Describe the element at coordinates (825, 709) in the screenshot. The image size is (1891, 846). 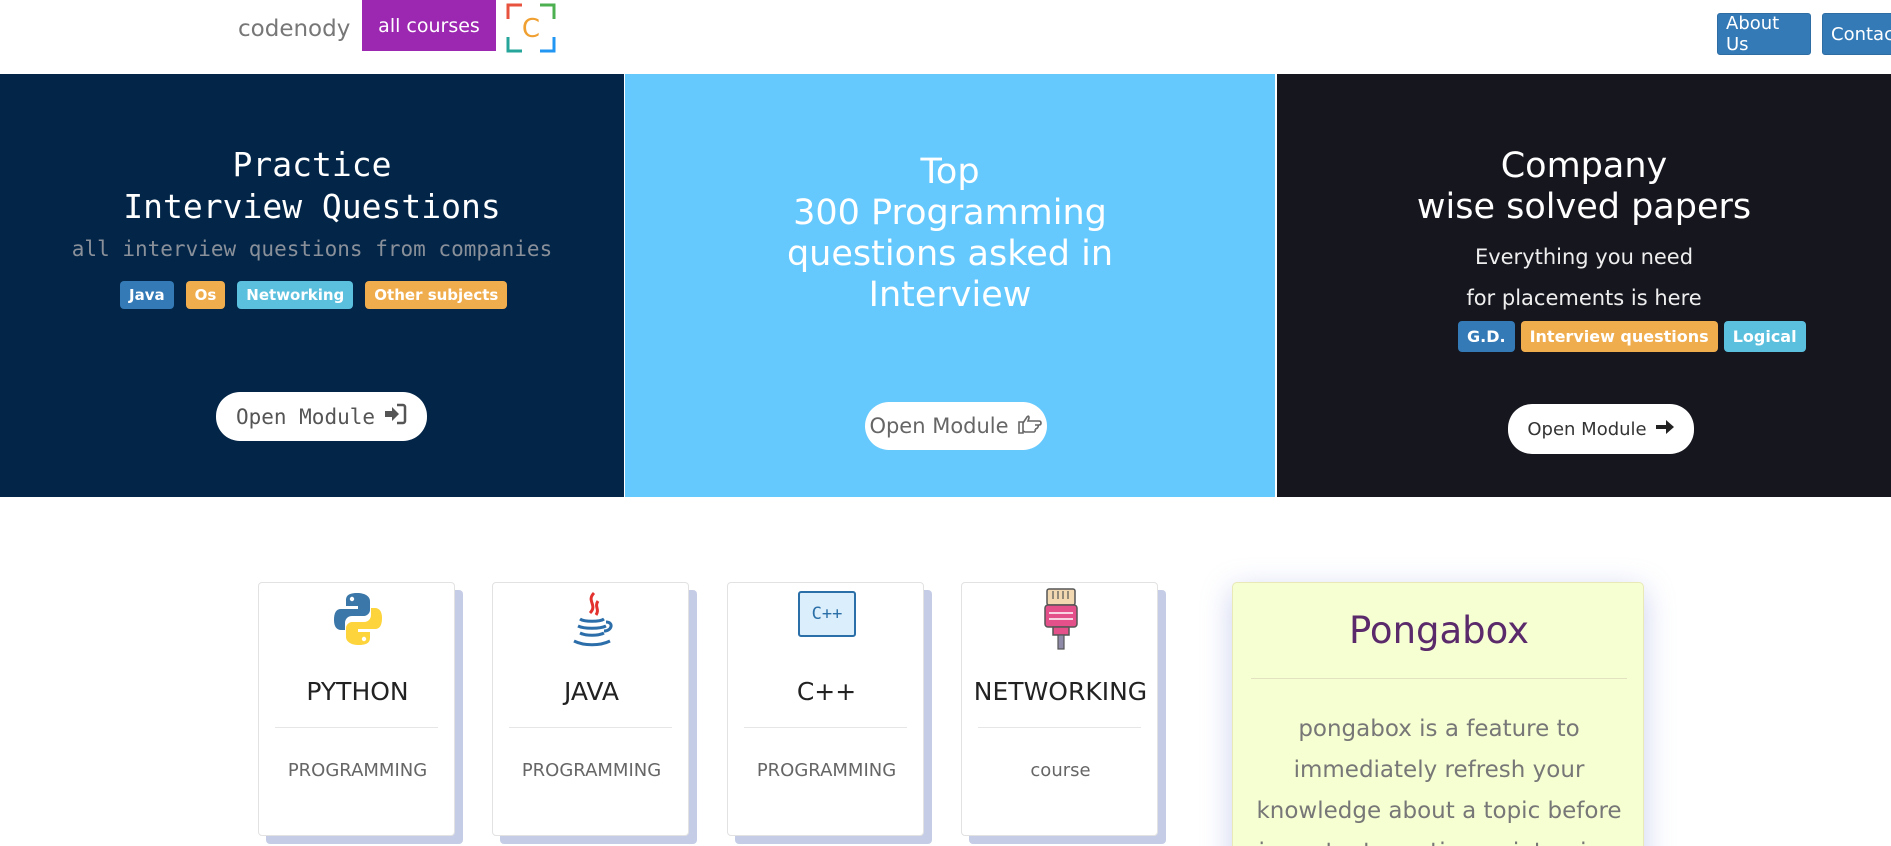
I see `course-card-cpp: C++ C++ PROGRAMMING` at that location.